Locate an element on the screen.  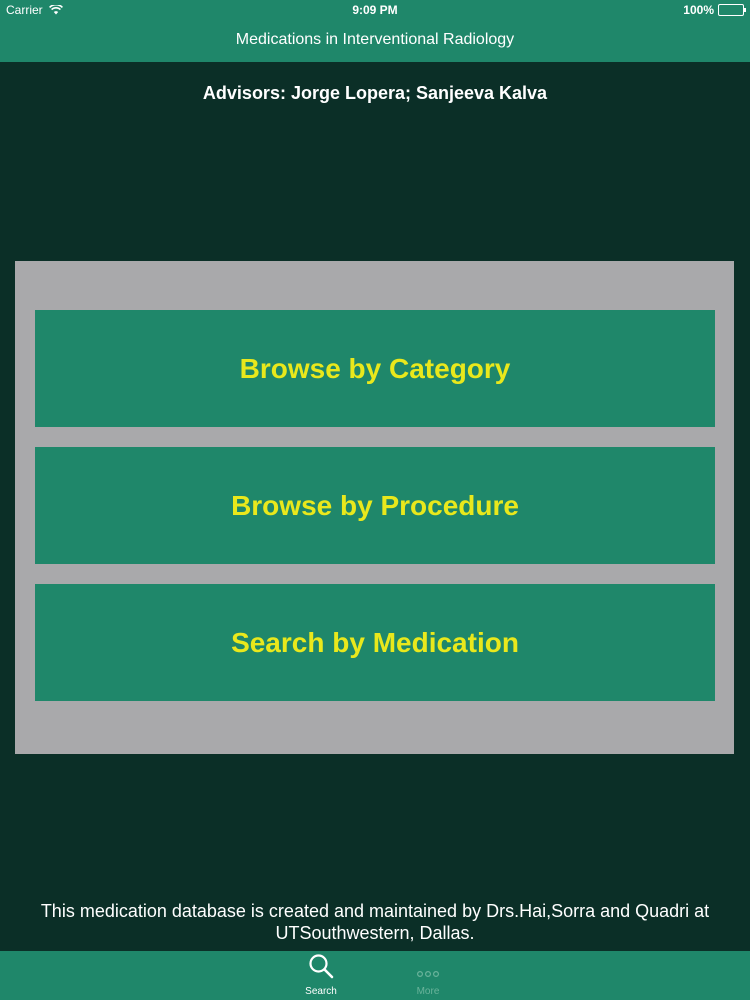
tab-bar: Search More is located at coordinates (375, 975).